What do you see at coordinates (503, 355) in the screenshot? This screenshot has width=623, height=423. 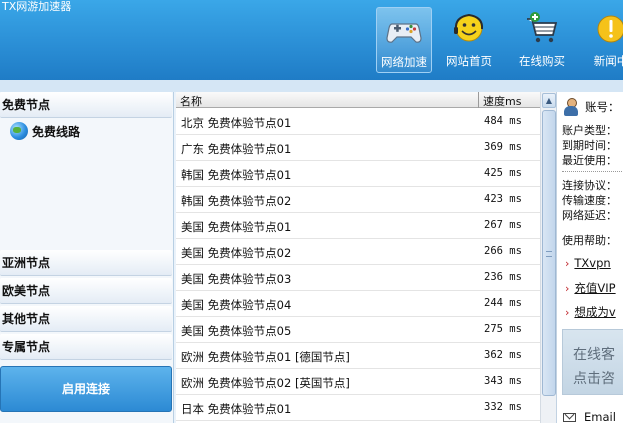 I see `node-speed: 362 ms` at bounding box center [503, 355].